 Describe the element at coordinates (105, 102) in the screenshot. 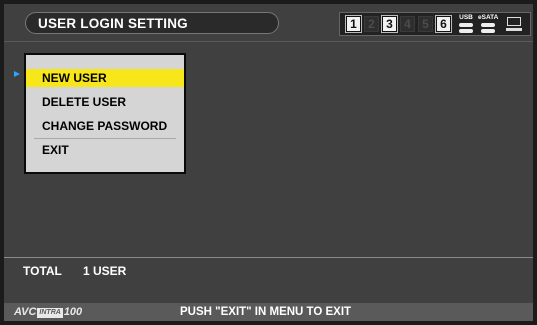

I see `menu-item-delete-user: DELETE USER` at that location.